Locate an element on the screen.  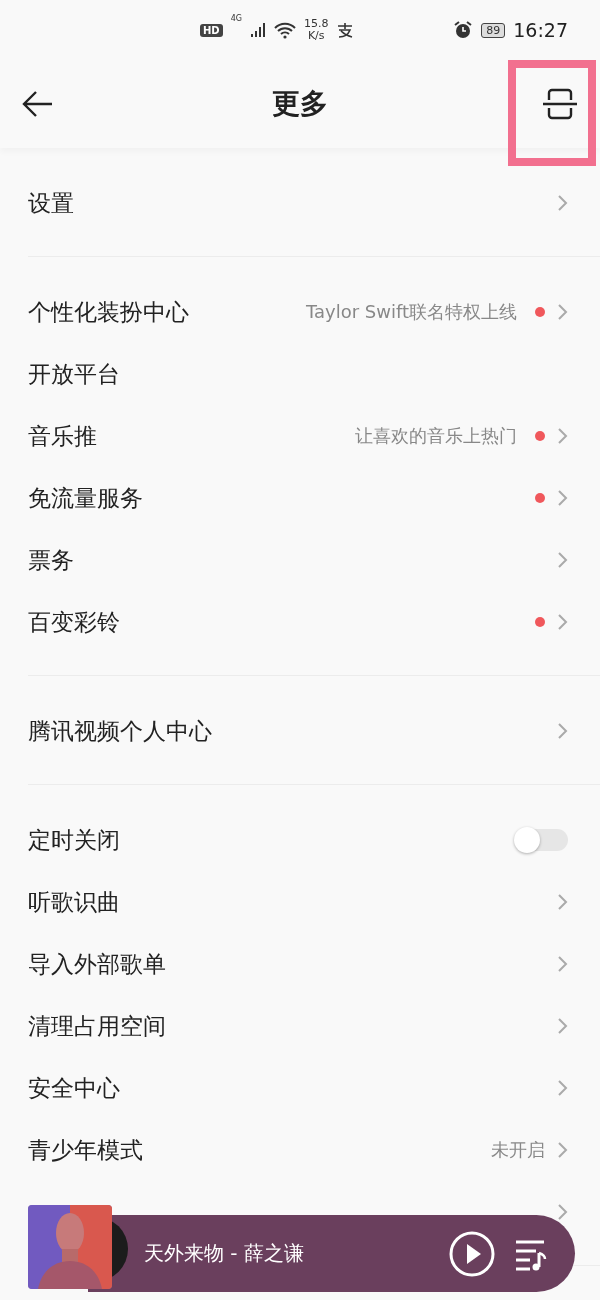
menu-item-label: 免流量服务 is located at coordinates (272, 498).